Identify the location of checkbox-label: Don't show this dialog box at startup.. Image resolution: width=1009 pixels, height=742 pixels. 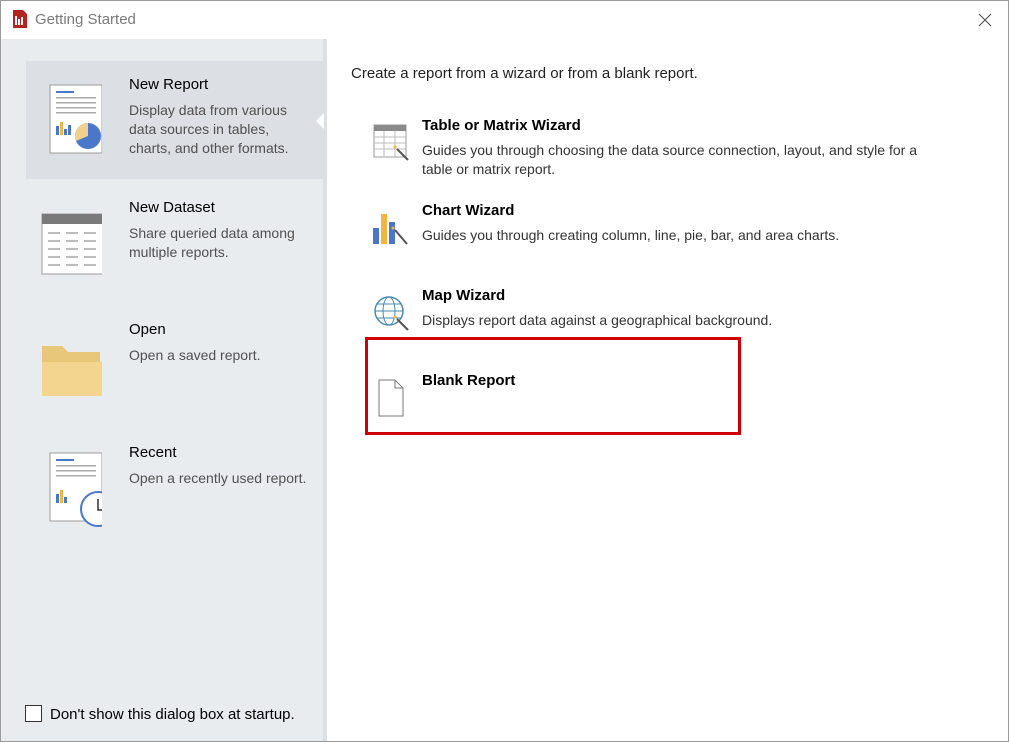
(172, 714).